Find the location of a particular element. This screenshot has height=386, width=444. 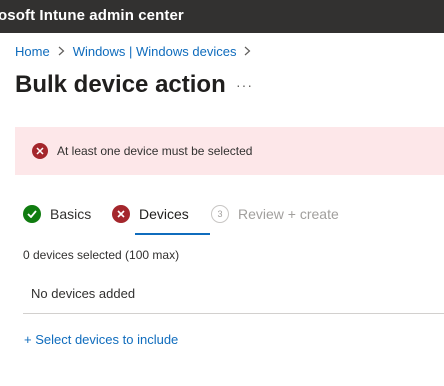

error-banner: At least one device must be selected is located at coordinates (229, 151).